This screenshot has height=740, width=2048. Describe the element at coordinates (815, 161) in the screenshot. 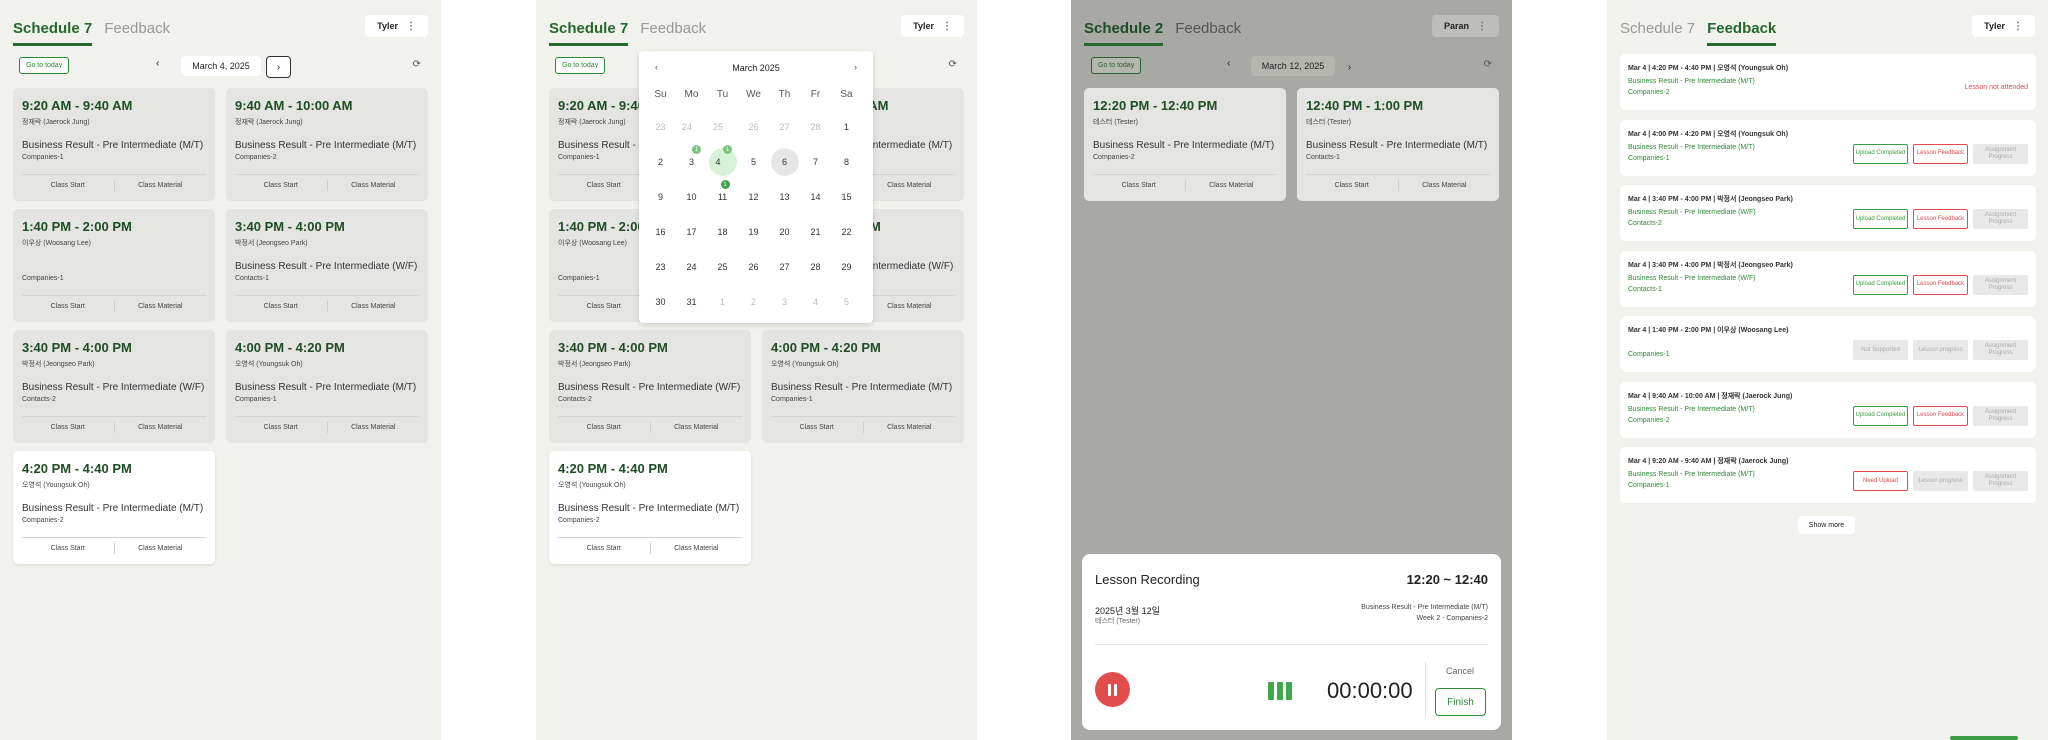

I see `calendar-day: 7` at that location.